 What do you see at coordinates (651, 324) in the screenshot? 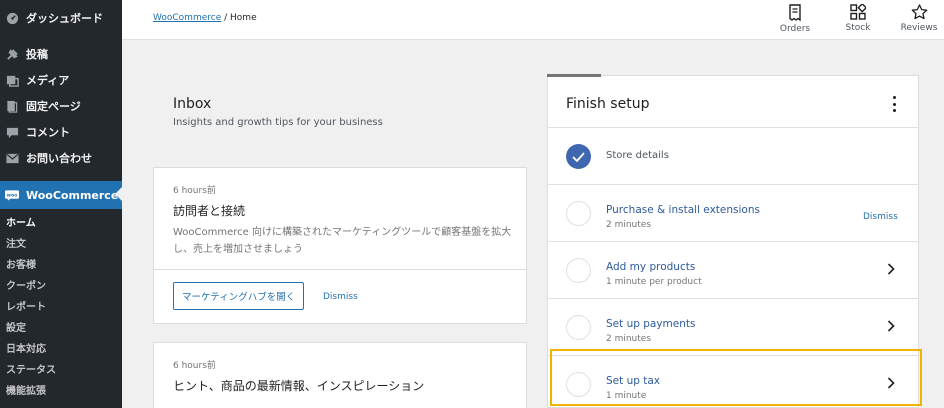
I see `task-title: Set up payments` at bounding box center [651, 324].